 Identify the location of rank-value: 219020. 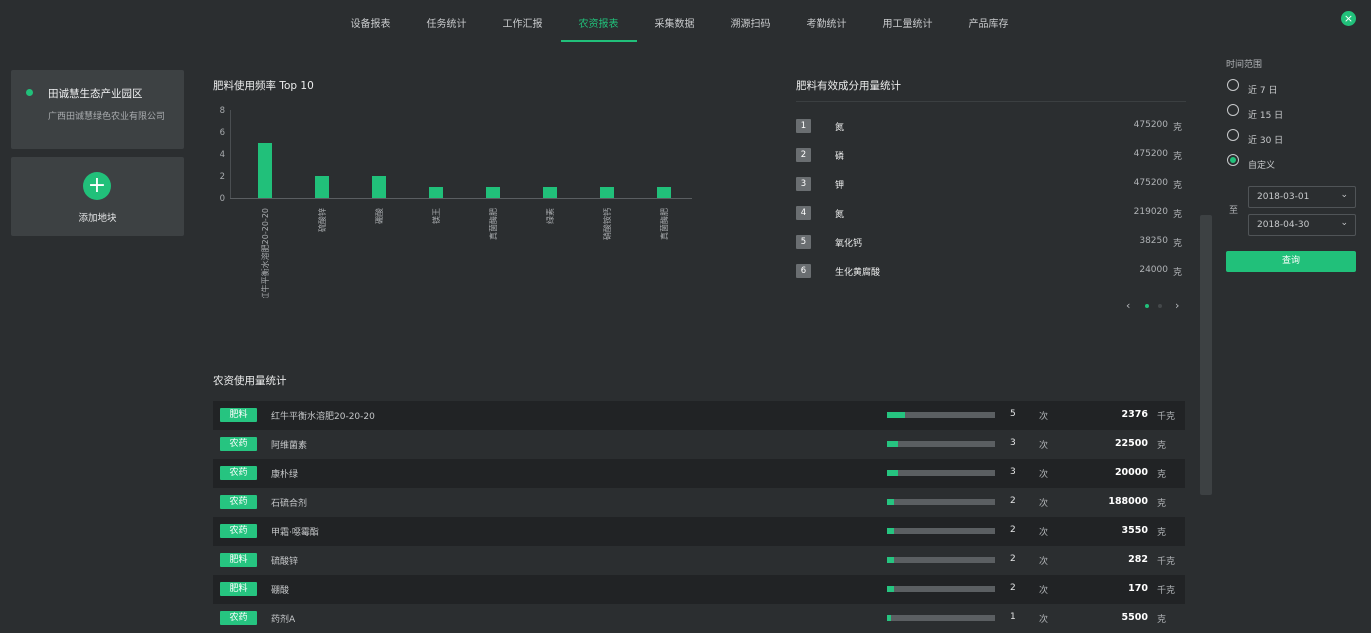
(1150, 212).